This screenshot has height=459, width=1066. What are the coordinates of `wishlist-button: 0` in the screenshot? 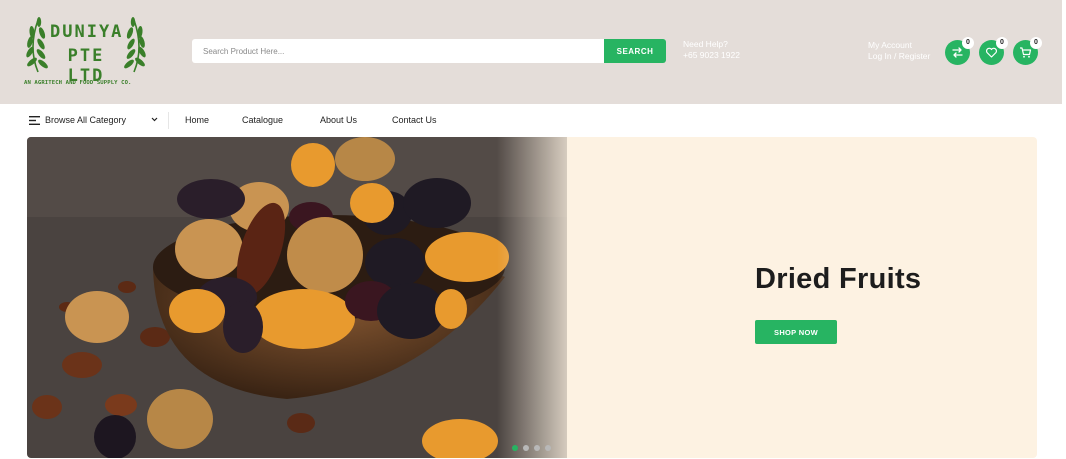 It's located at (993, 51).